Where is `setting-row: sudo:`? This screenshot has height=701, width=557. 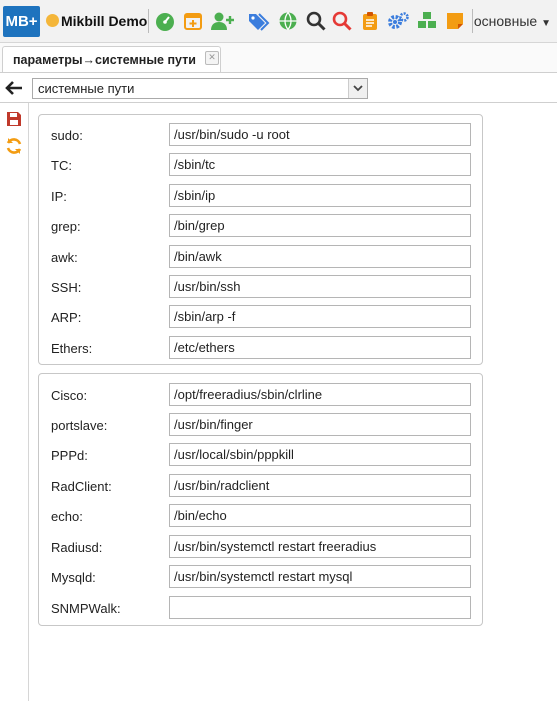
setting-row: sudo: is located at coordinates (260, 135).